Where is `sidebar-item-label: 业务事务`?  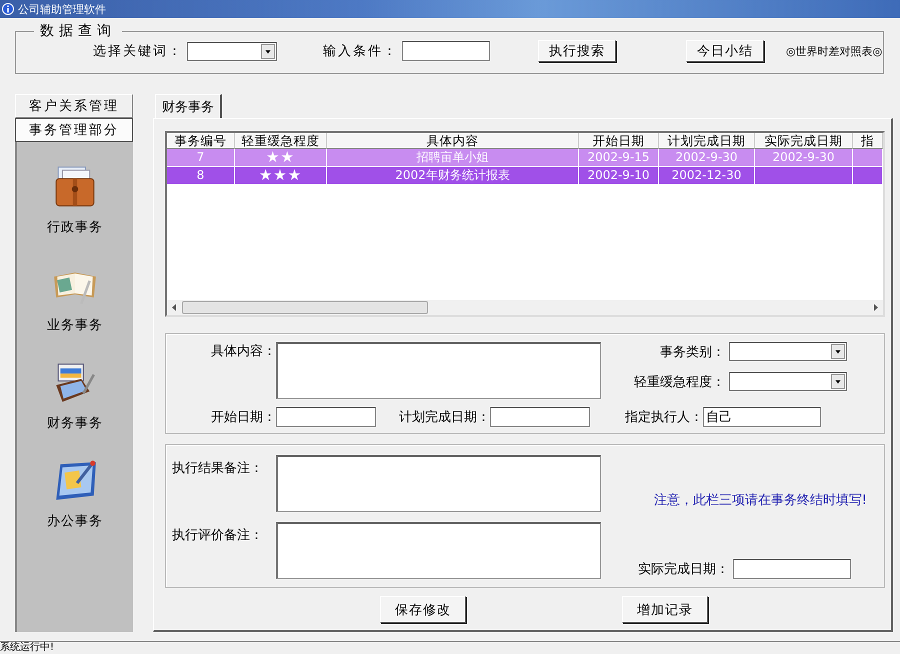 sidebar-item-label: 业务事务 is located at coordinates (75, 325).